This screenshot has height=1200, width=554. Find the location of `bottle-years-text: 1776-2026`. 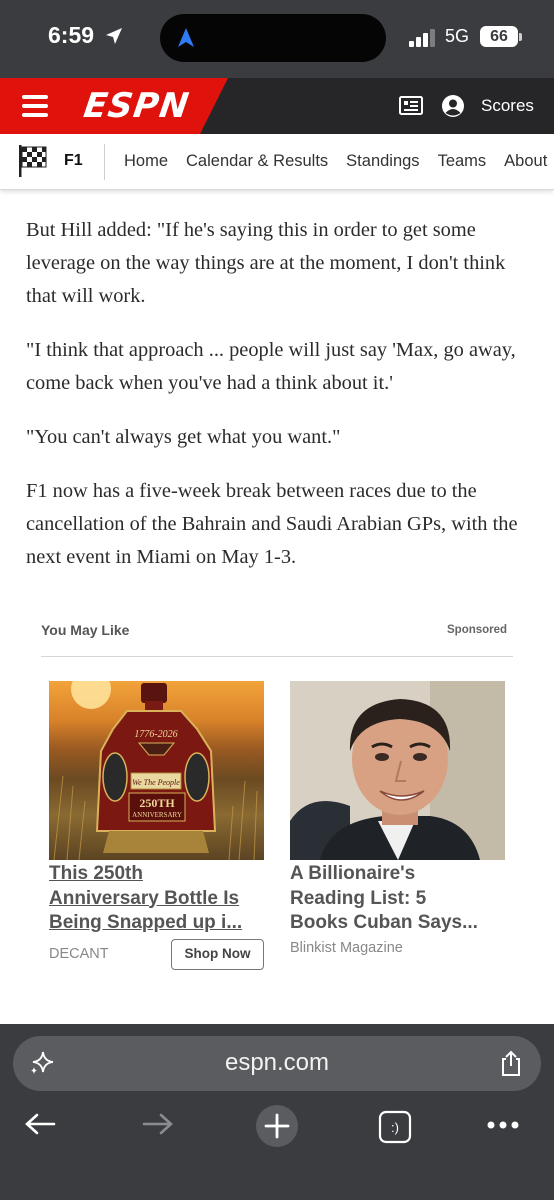

bottle-years-text: 1776-2026 is located at coordinates (155, 734).